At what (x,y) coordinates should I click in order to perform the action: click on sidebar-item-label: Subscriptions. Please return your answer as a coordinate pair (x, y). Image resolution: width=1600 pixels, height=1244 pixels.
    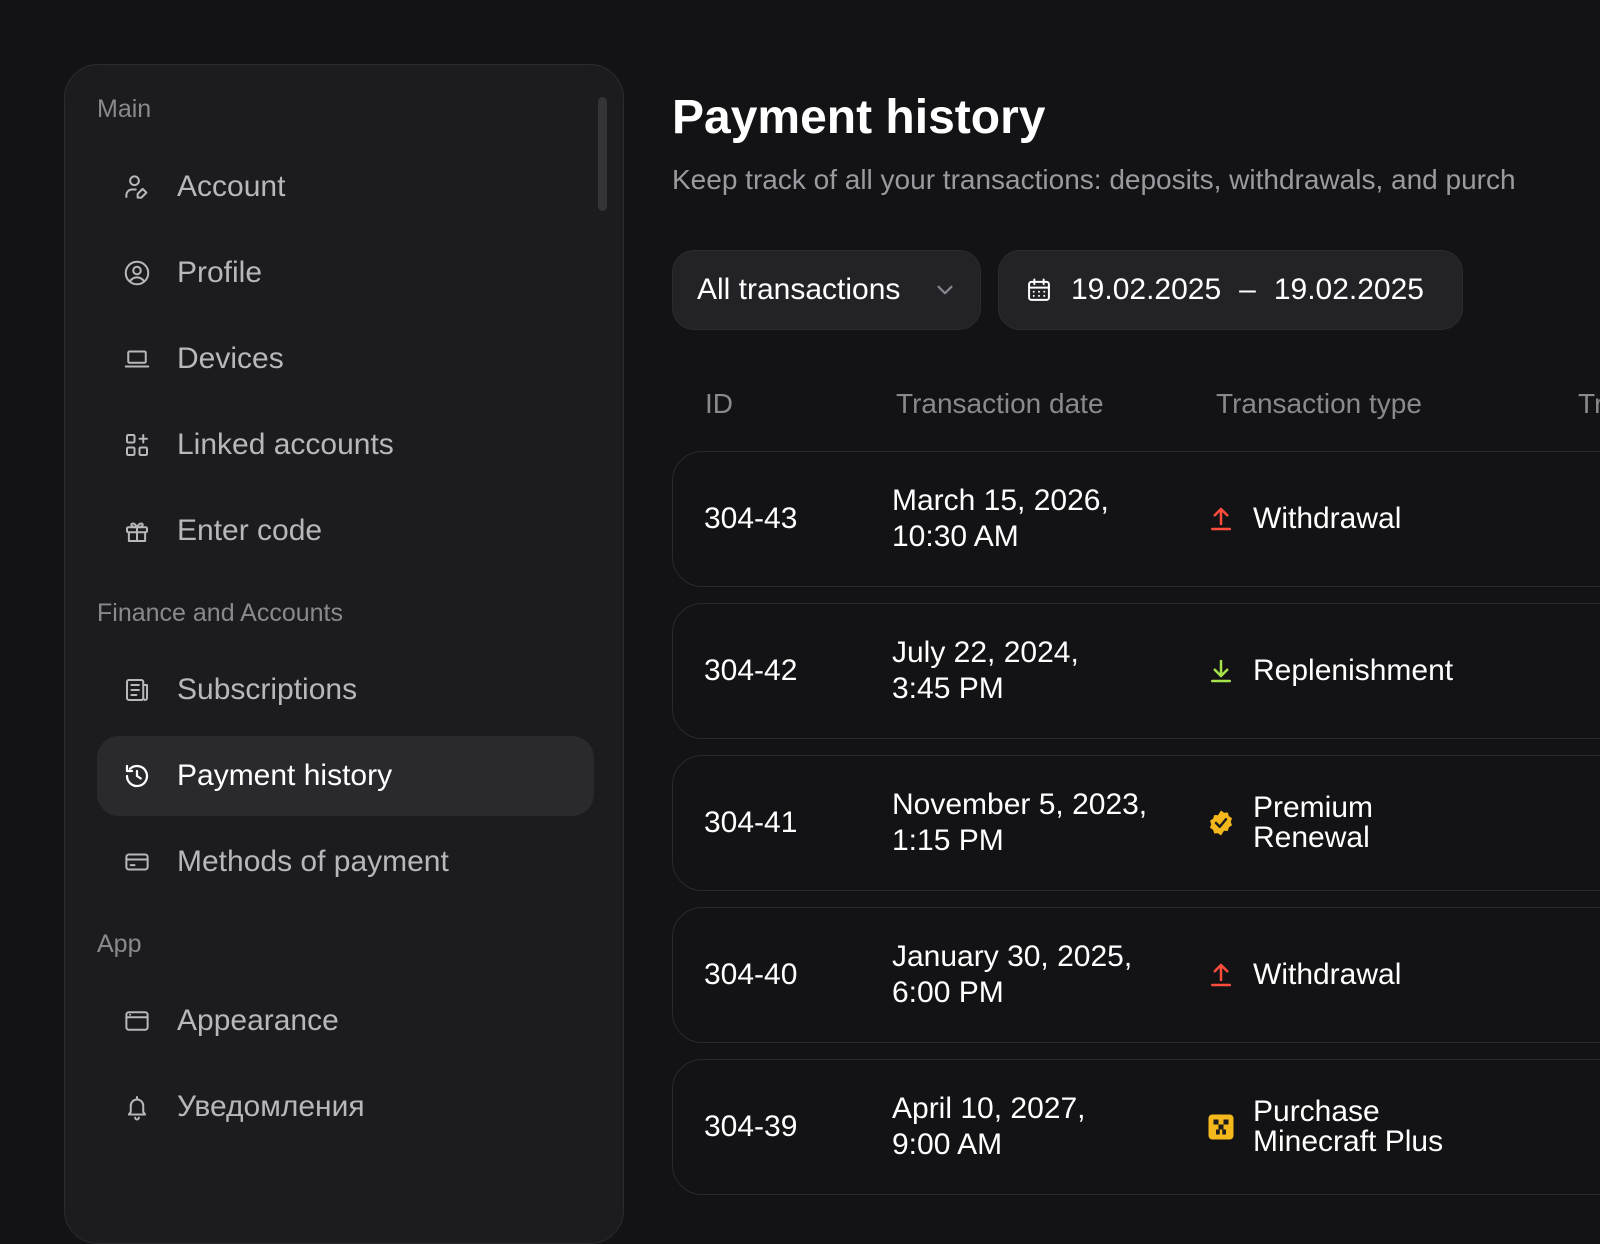
    Looking at the image, I should click on (267, 689).